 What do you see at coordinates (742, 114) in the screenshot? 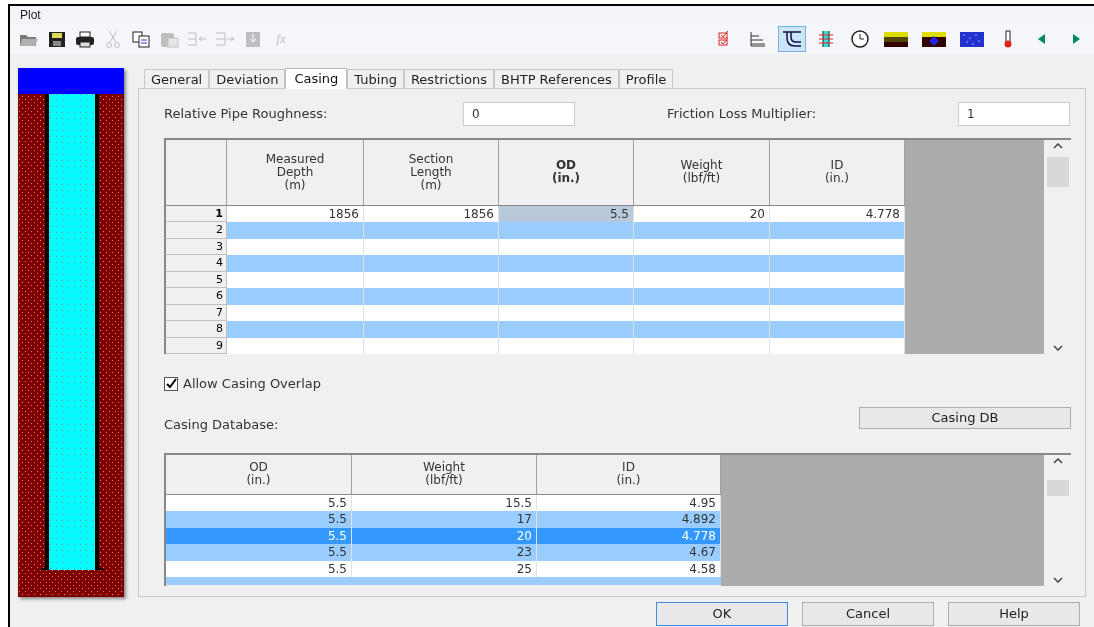
I see `field-label: Friction Loss Multiplier:` at bounding box center [742, 114].